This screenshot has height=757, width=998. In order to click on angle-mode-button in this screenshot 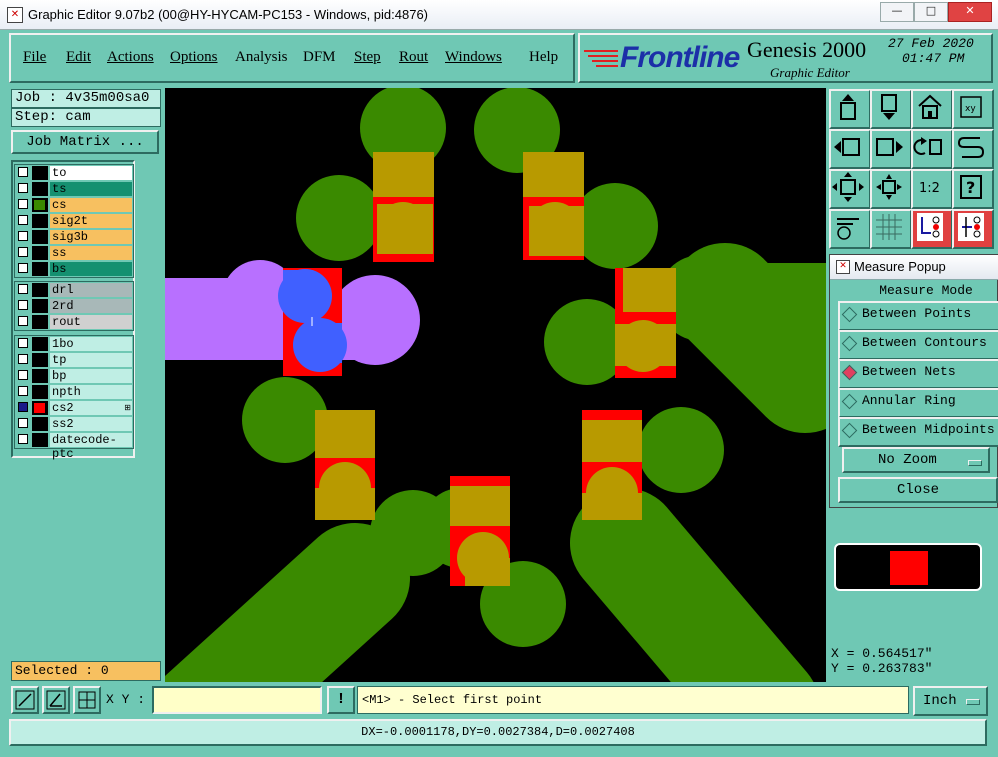, I will do `click(56, 700)`.